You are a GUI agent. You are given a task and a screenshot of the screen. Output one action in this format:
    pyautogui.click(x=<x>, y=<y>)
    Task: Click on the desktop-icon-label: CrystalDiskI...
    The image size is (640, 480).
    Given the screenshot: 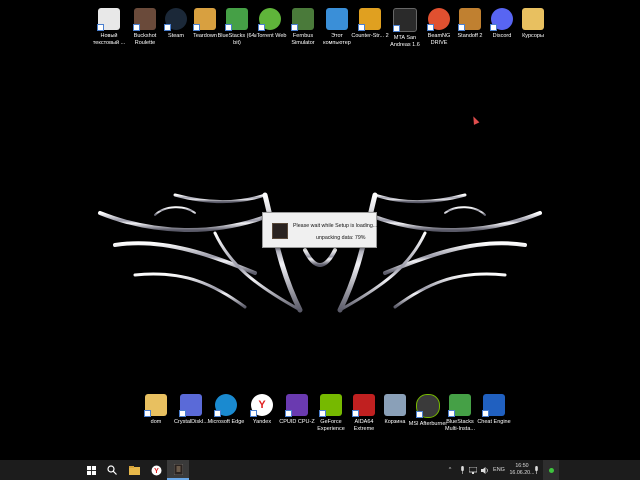 What is the action you would take?
    pyautogui.click(x=191, y=422)
    